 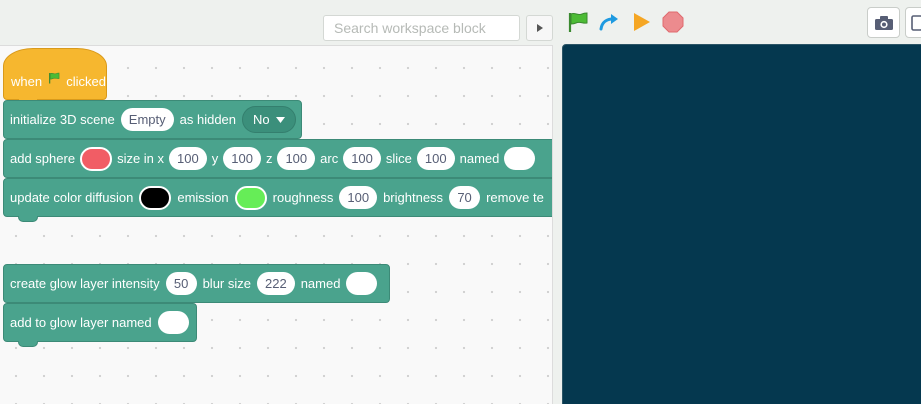 What do you see at coordinates (188, 158) in the screenshot?
I see `size-x-input: 100` at bounding box center [188, 158].